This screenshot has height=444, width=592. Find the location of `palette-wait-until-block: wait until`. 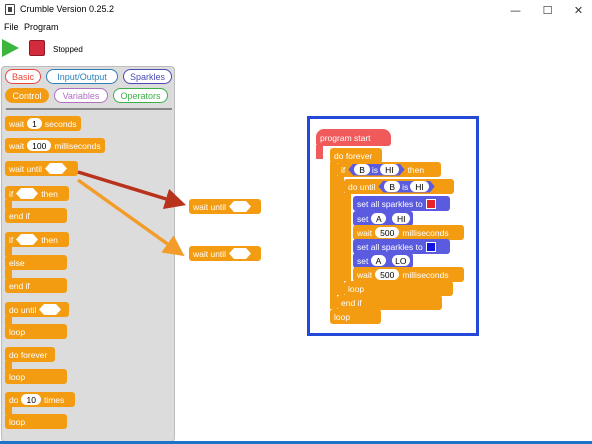

palette-wait-until-block: wait until is located at coordinates (41, 168).